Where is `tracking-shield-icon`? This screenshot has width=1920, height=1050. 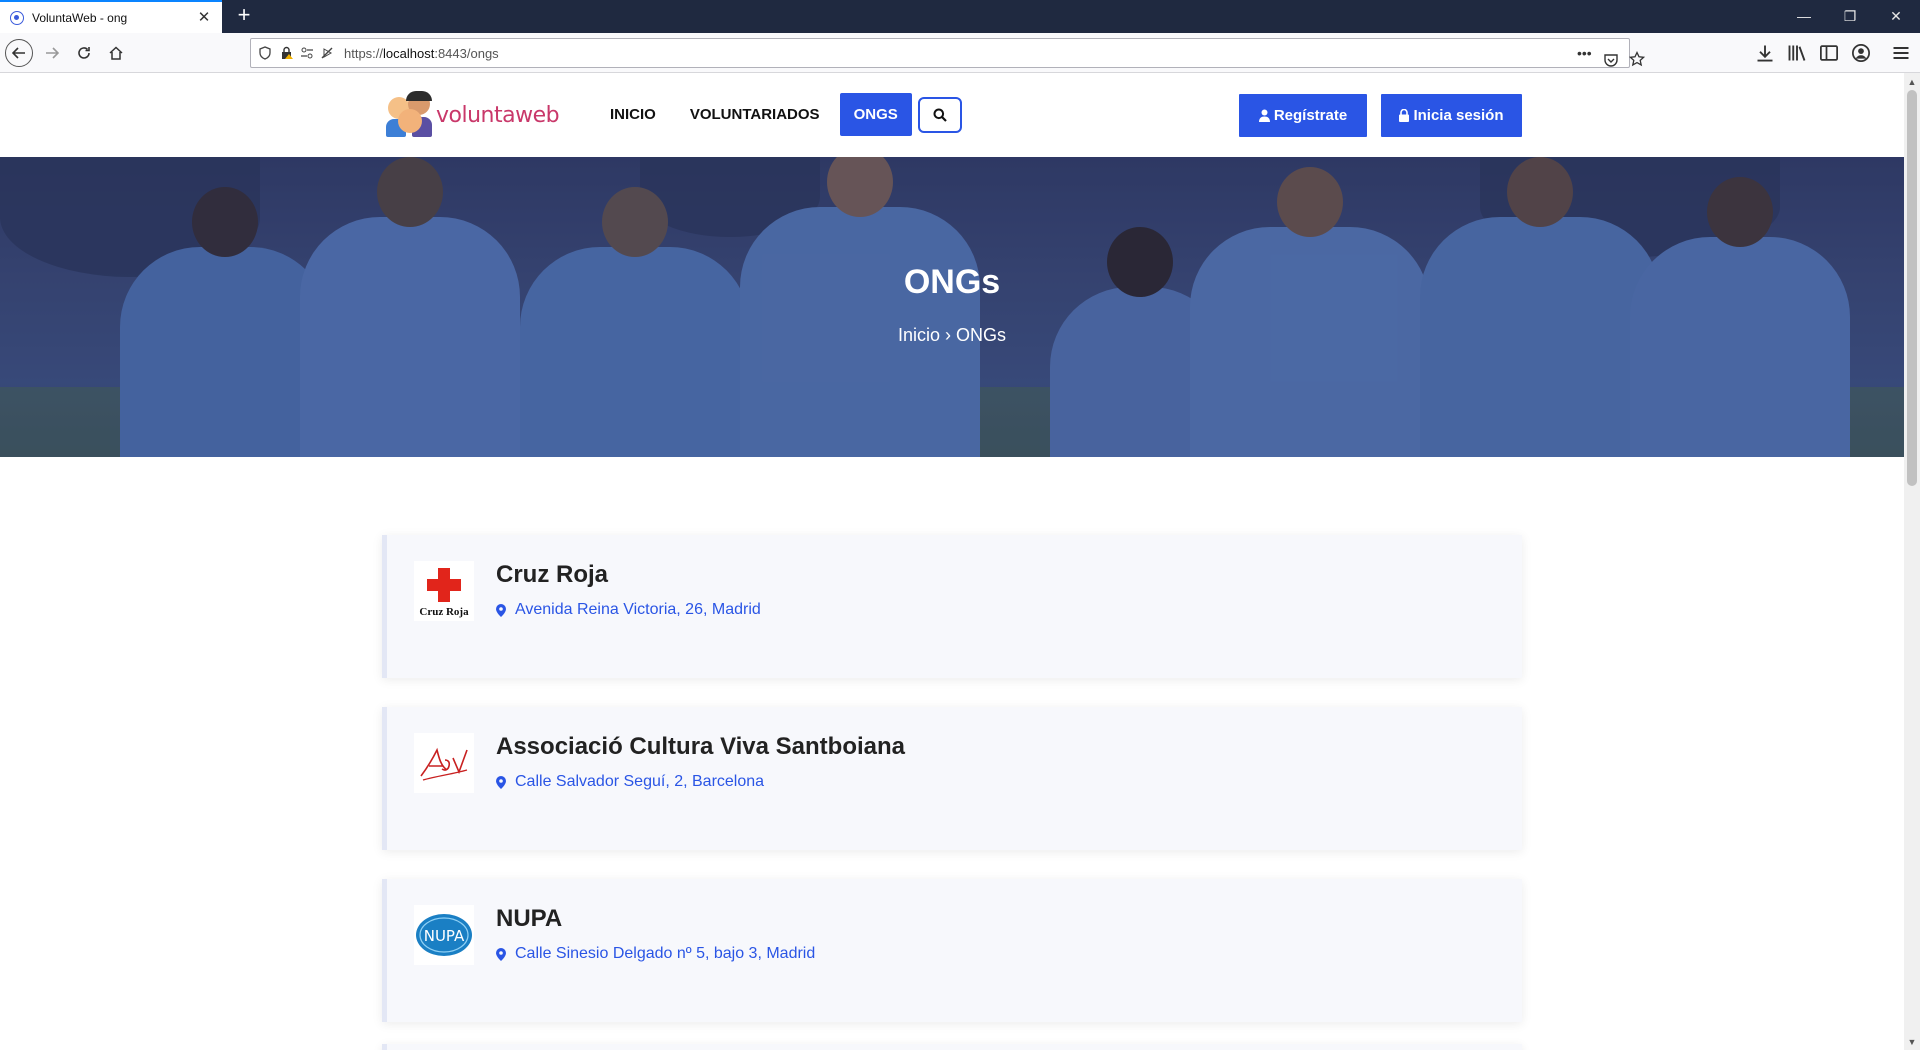 tracking-shield-icon is located at coordinates (265, 53).